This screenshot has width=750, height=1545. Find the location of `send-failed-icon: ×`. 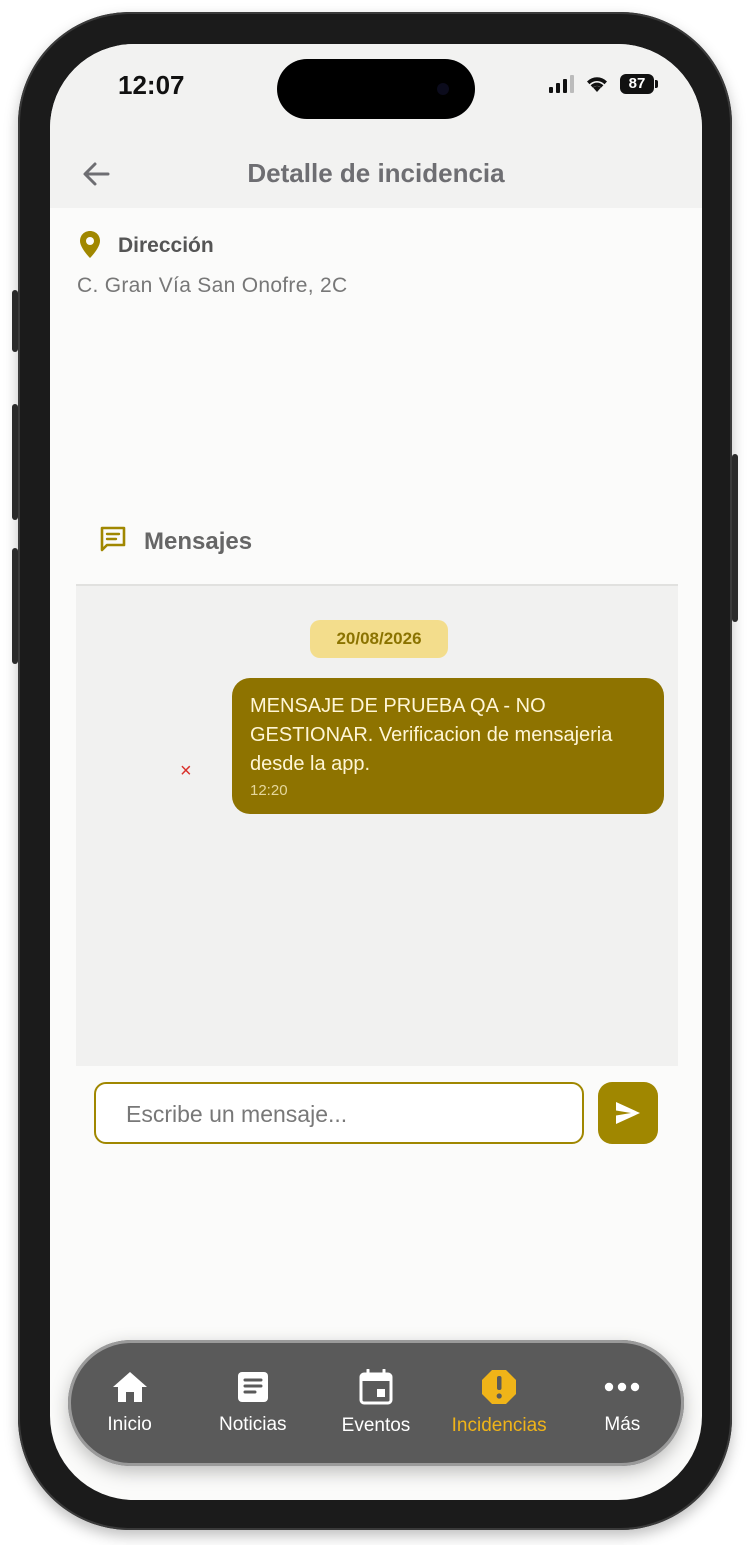

send-failed-icon: × is located at coordinates (186, 771).